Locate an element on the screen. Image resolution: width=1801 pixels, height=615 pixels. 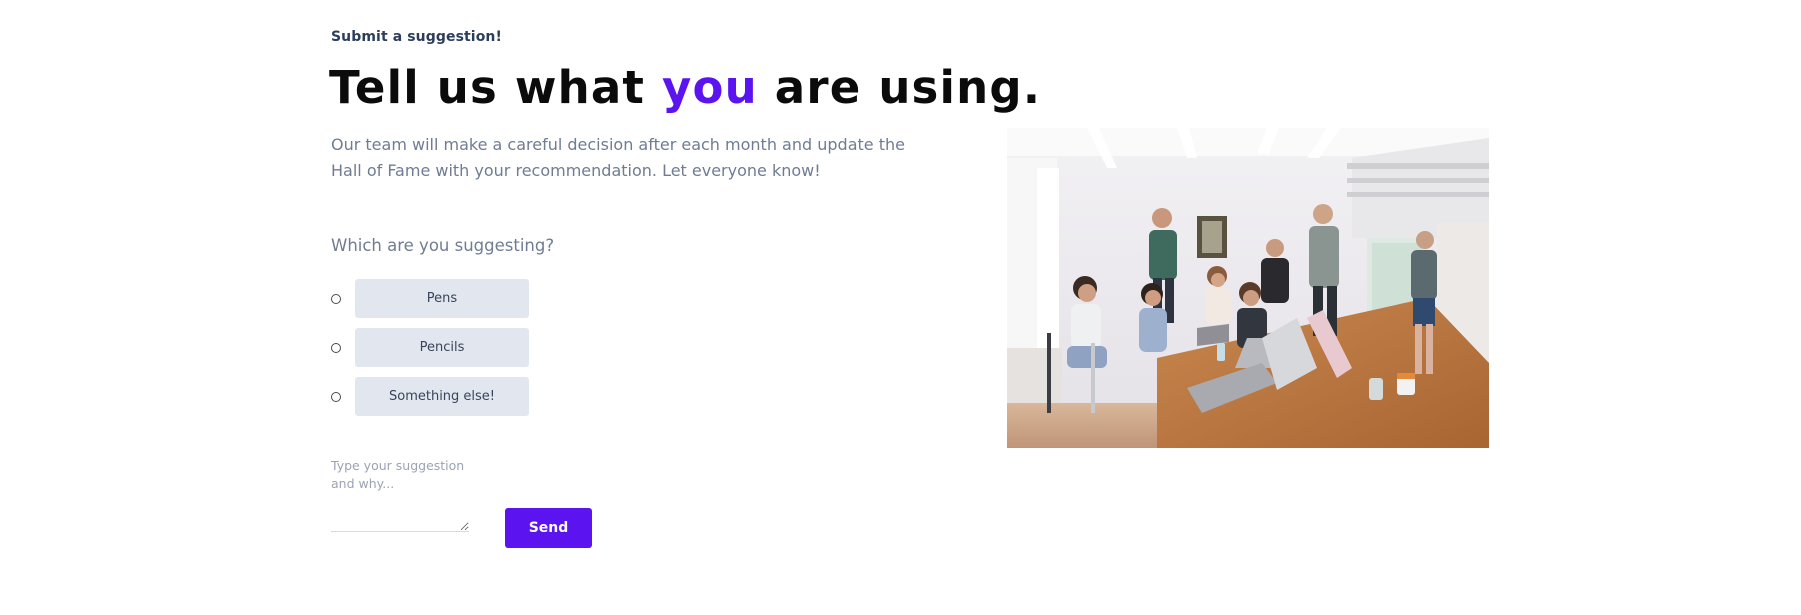
option-pencils-label: Pencils is located at coordinates (442, 347).